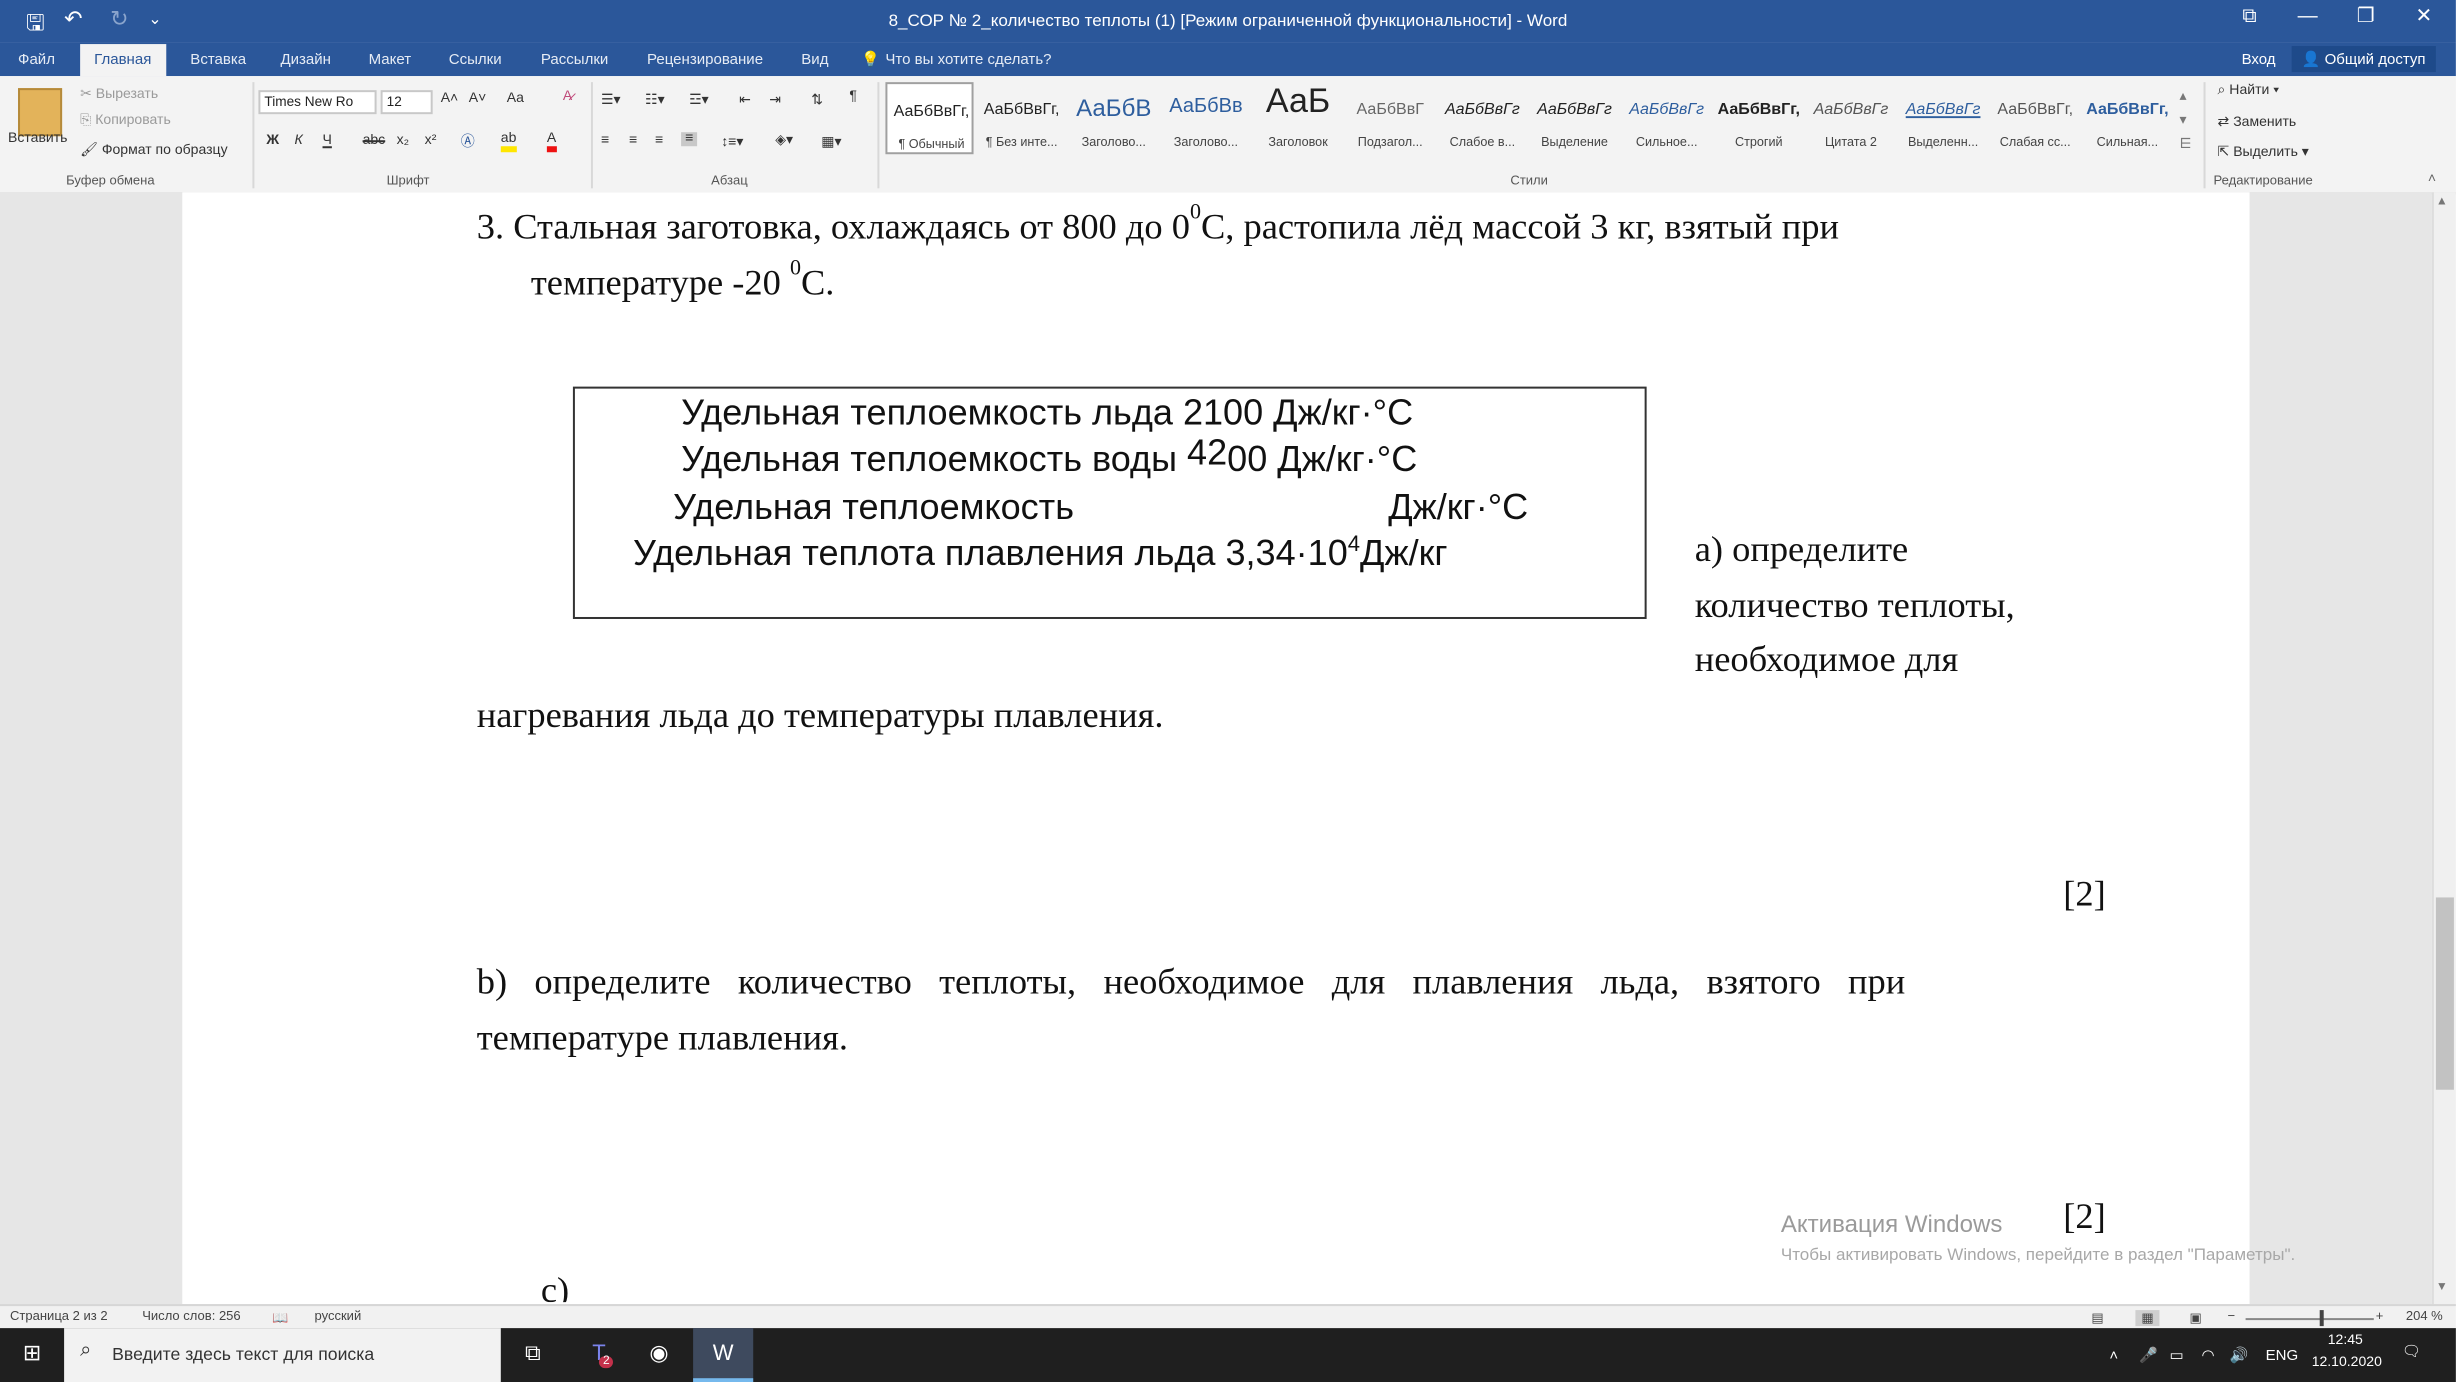 The width and height of the screenshot is (2456, 1382). What do you see at coordinates (2208, 1355) in the screenshot?
I see `network-icon: ◠` at bounding box center [2208, 1355].